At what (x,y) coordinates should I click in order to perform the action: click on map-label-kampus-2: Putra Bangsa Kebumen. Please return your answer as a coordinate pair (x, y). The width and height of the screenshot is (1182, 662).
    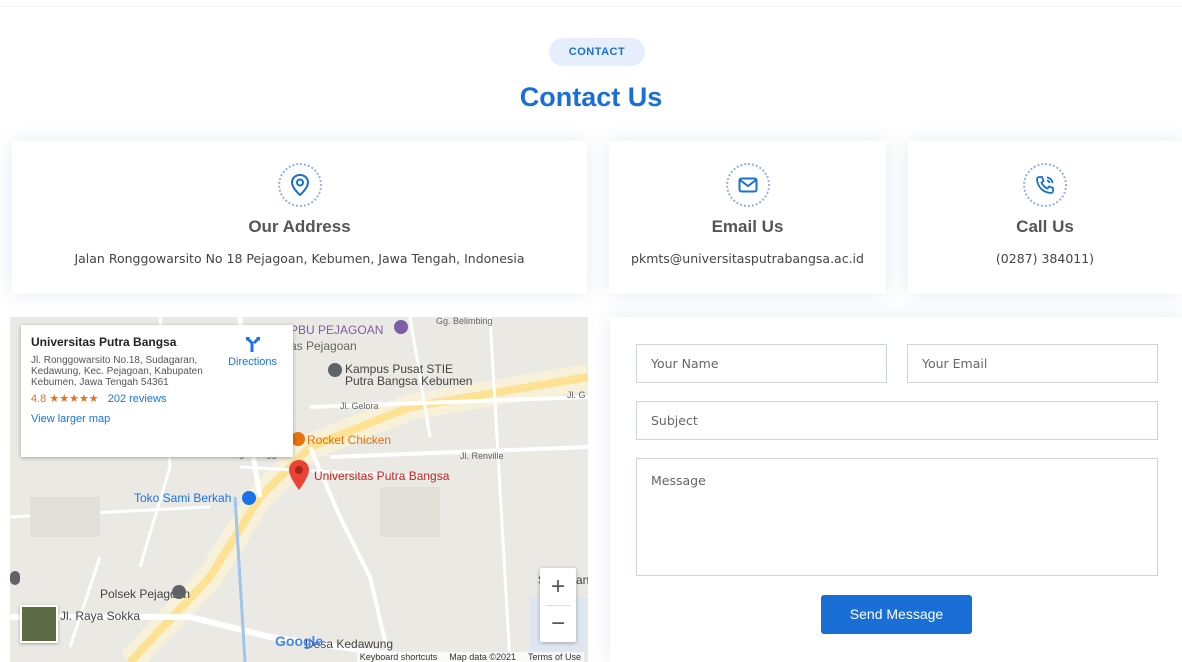
    Looking at the image, I should click on (409, 381).